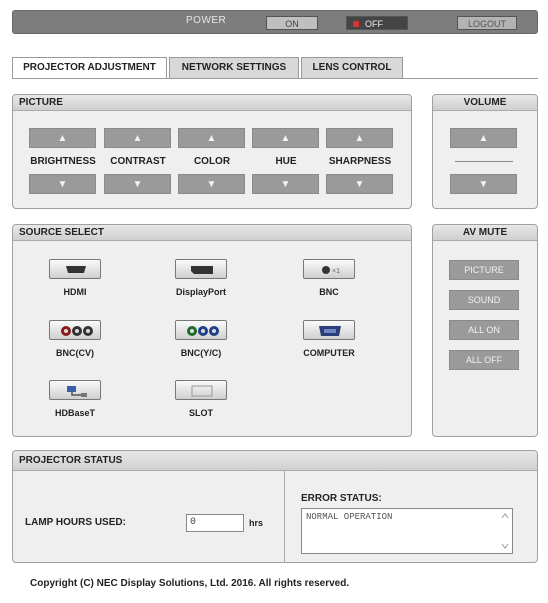 The height and width of the screenshot is (603, 548). What do you see at coordinates (359, 184) in the screenshot?
I see `sharpness-down-button: ▼` at bounding box center [359, 184].